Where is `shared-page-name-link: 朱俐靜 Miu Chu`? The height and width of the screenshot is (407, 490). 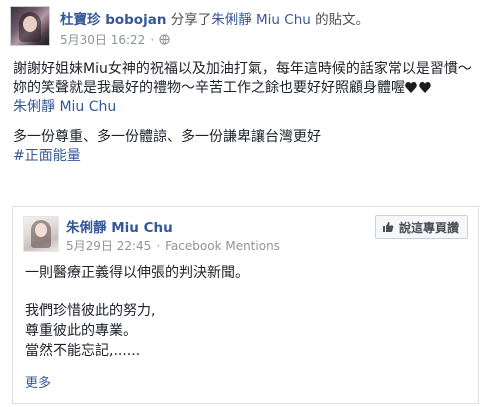
shared-page-name-link: 朱俐靜 Miu Chu is located at coordinates (119, 228).